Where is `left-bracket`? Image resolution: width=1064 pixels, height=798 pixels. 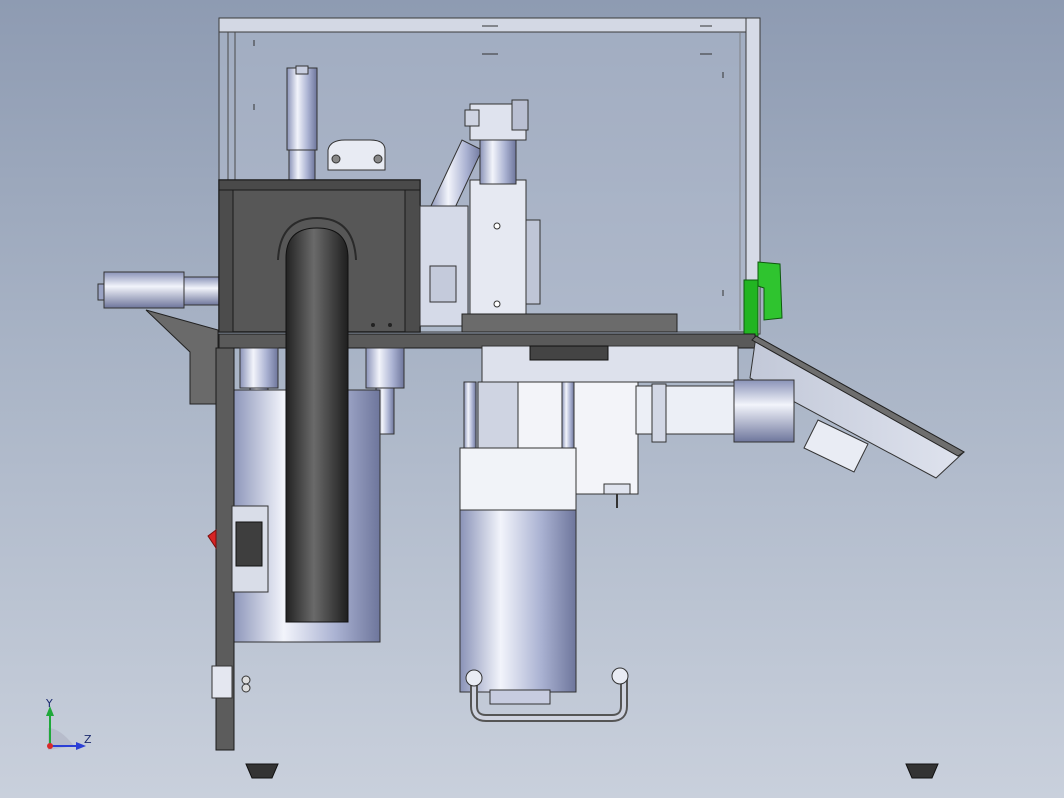
left-bracket is located at coordinates (182, 357).